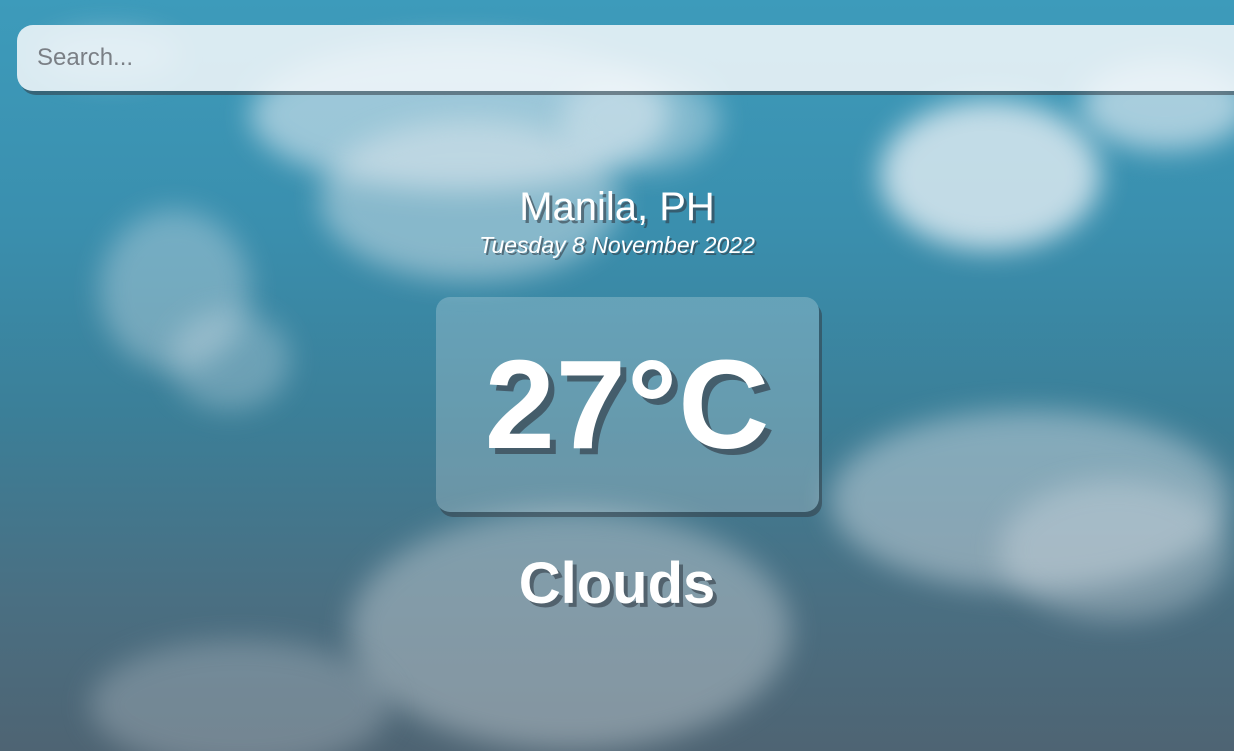 The image size is (1234, 751). I want to click on location-name: Manila, PH, so click(617, 207).